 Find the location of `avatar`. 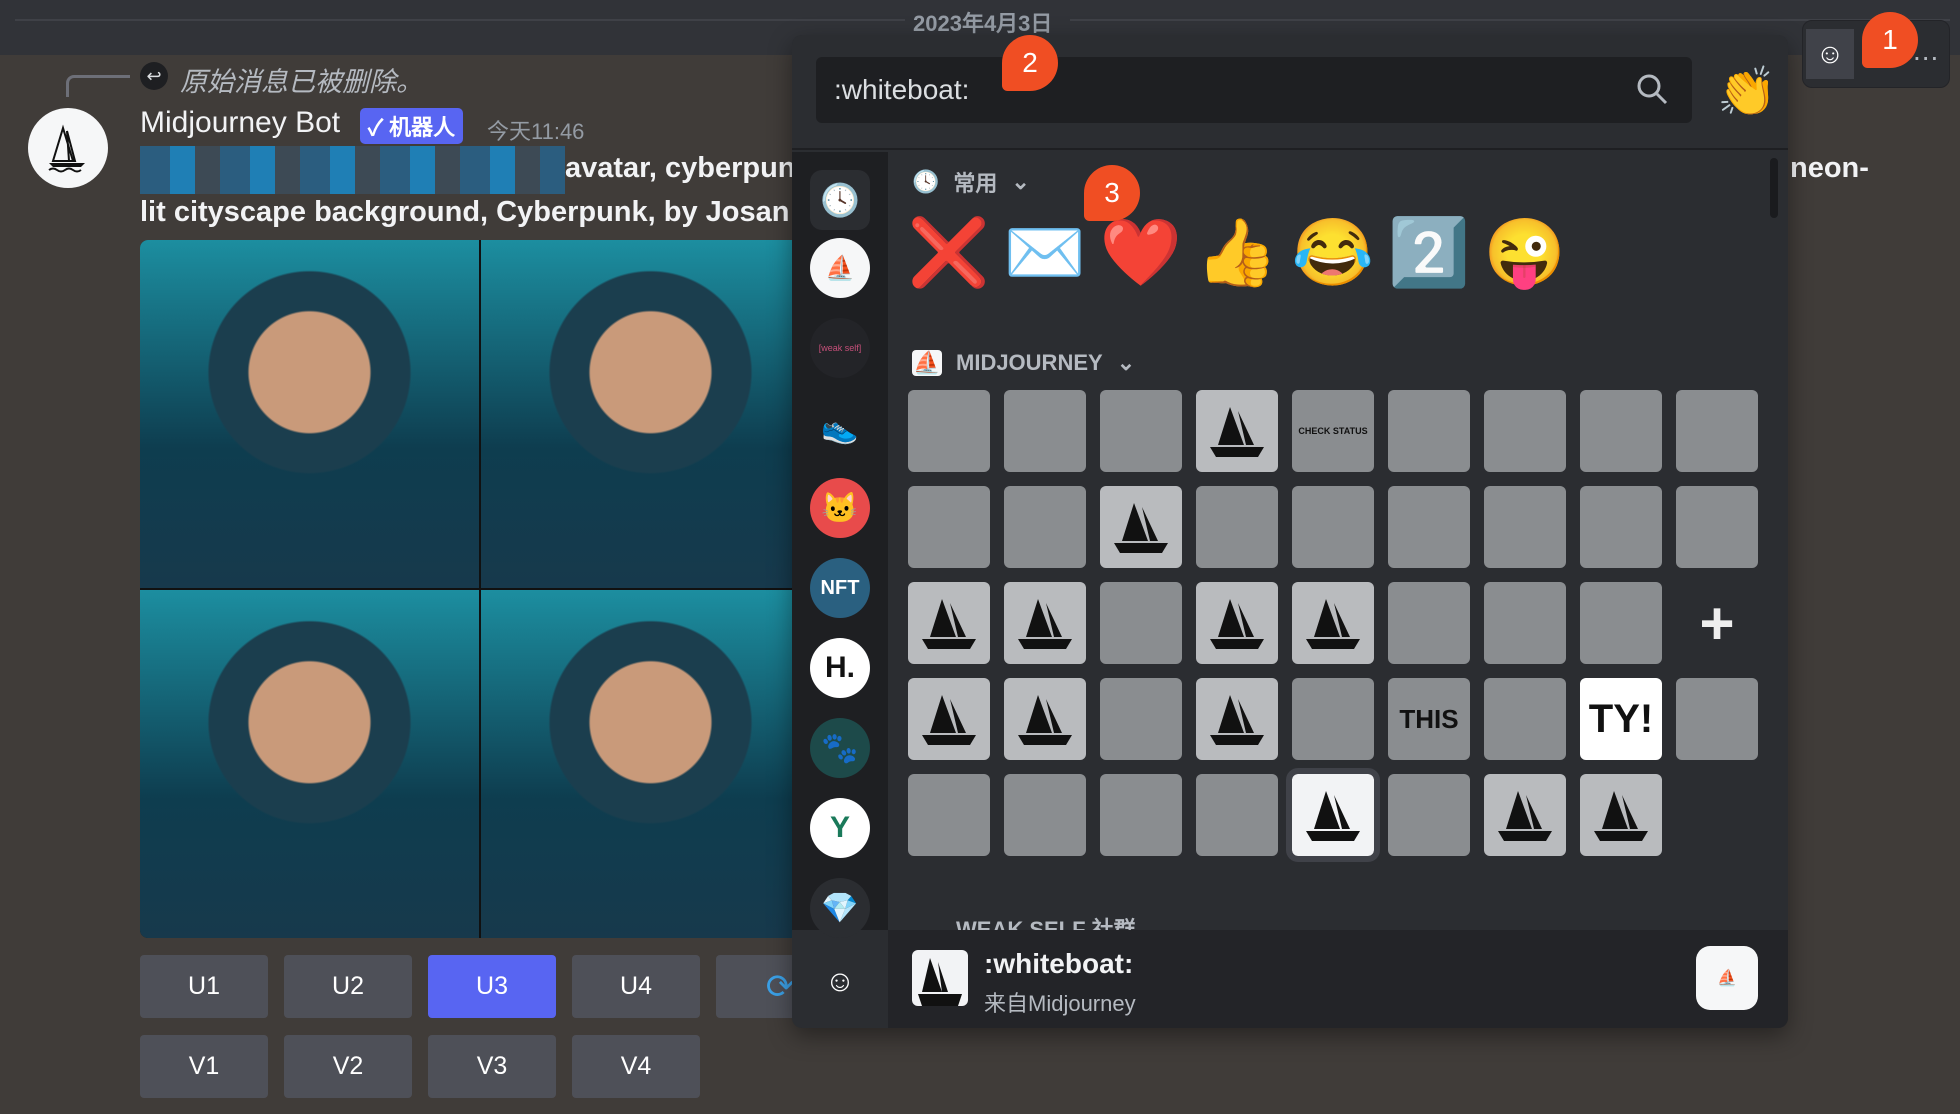

avatar is located at coordinates (68, 148).